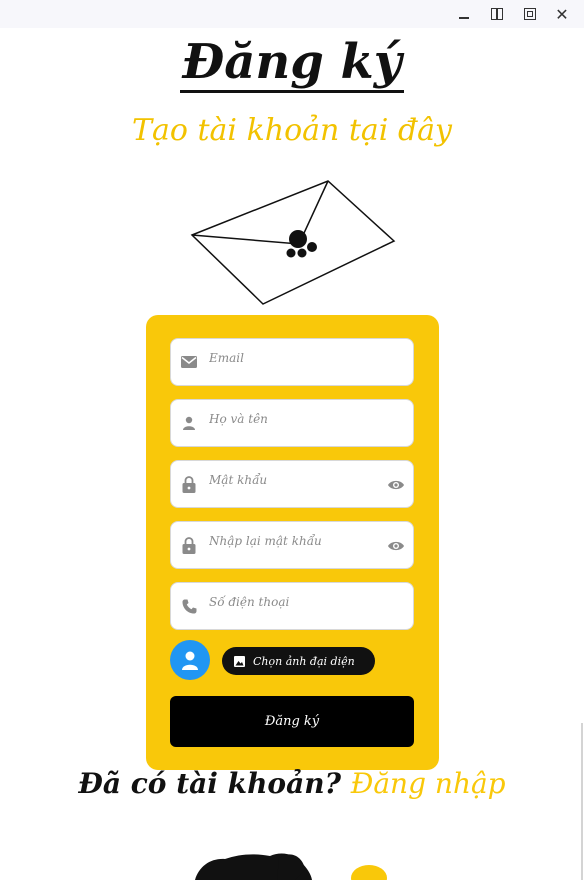  What do you see at coordinates (428, 783) in the screenshot?
I see `login-link: Đăng nhập` at bounding box center [428, 783].